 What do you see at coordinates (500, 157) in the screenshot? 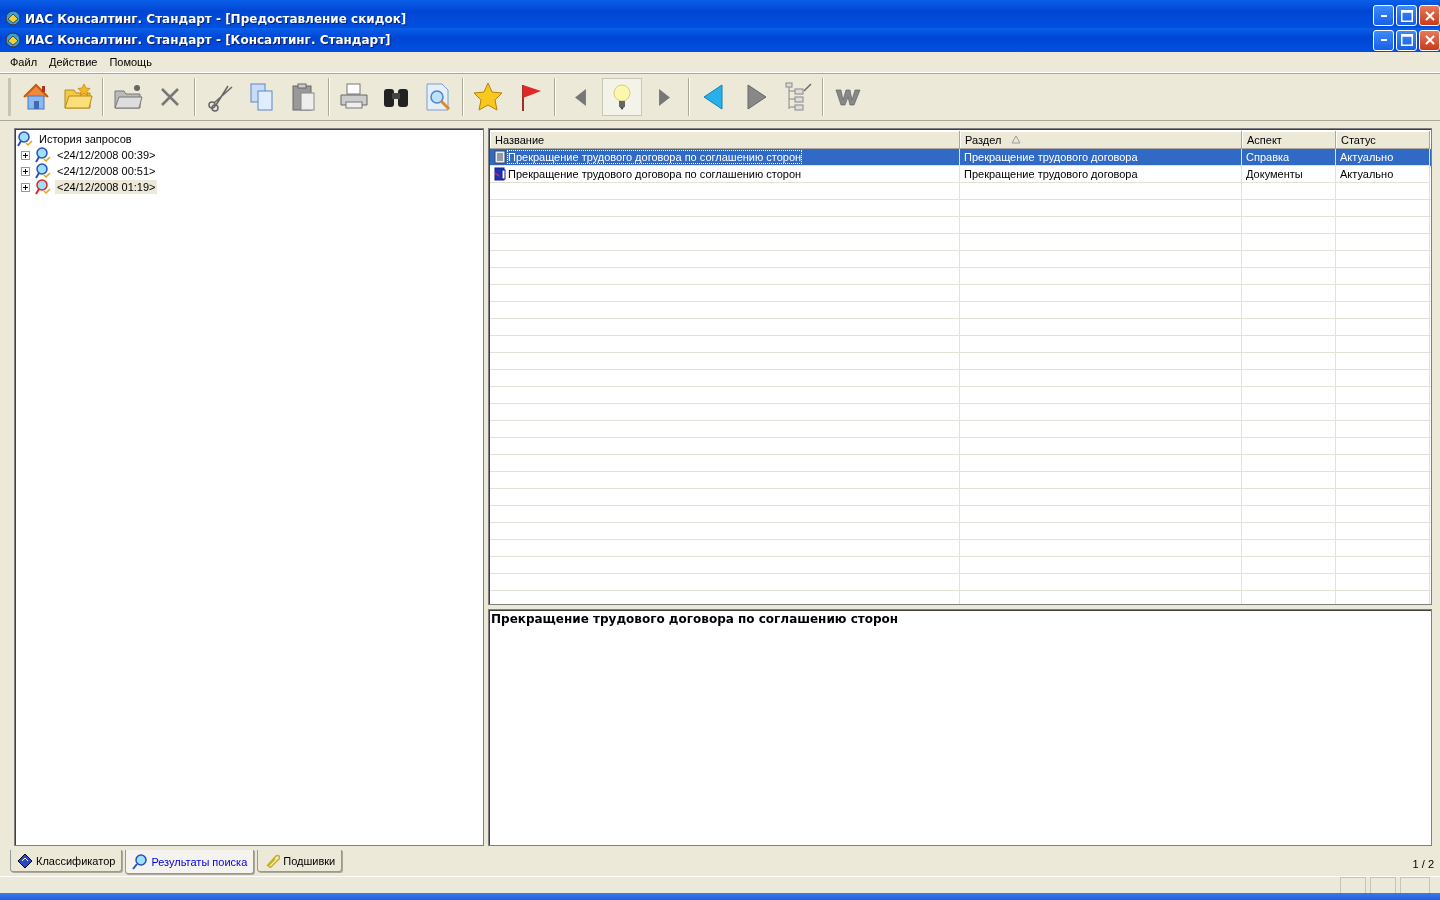
I see `document-icon` at bounding box center [500, 157].